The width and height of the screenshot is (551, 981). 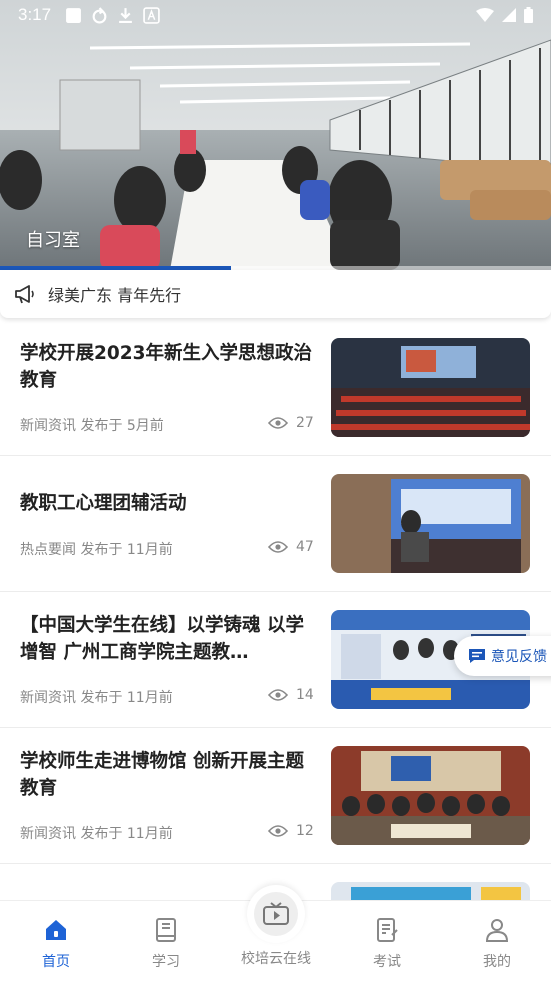 I want to click on tab-mine-label: 我的, so click(x=497, y=962).